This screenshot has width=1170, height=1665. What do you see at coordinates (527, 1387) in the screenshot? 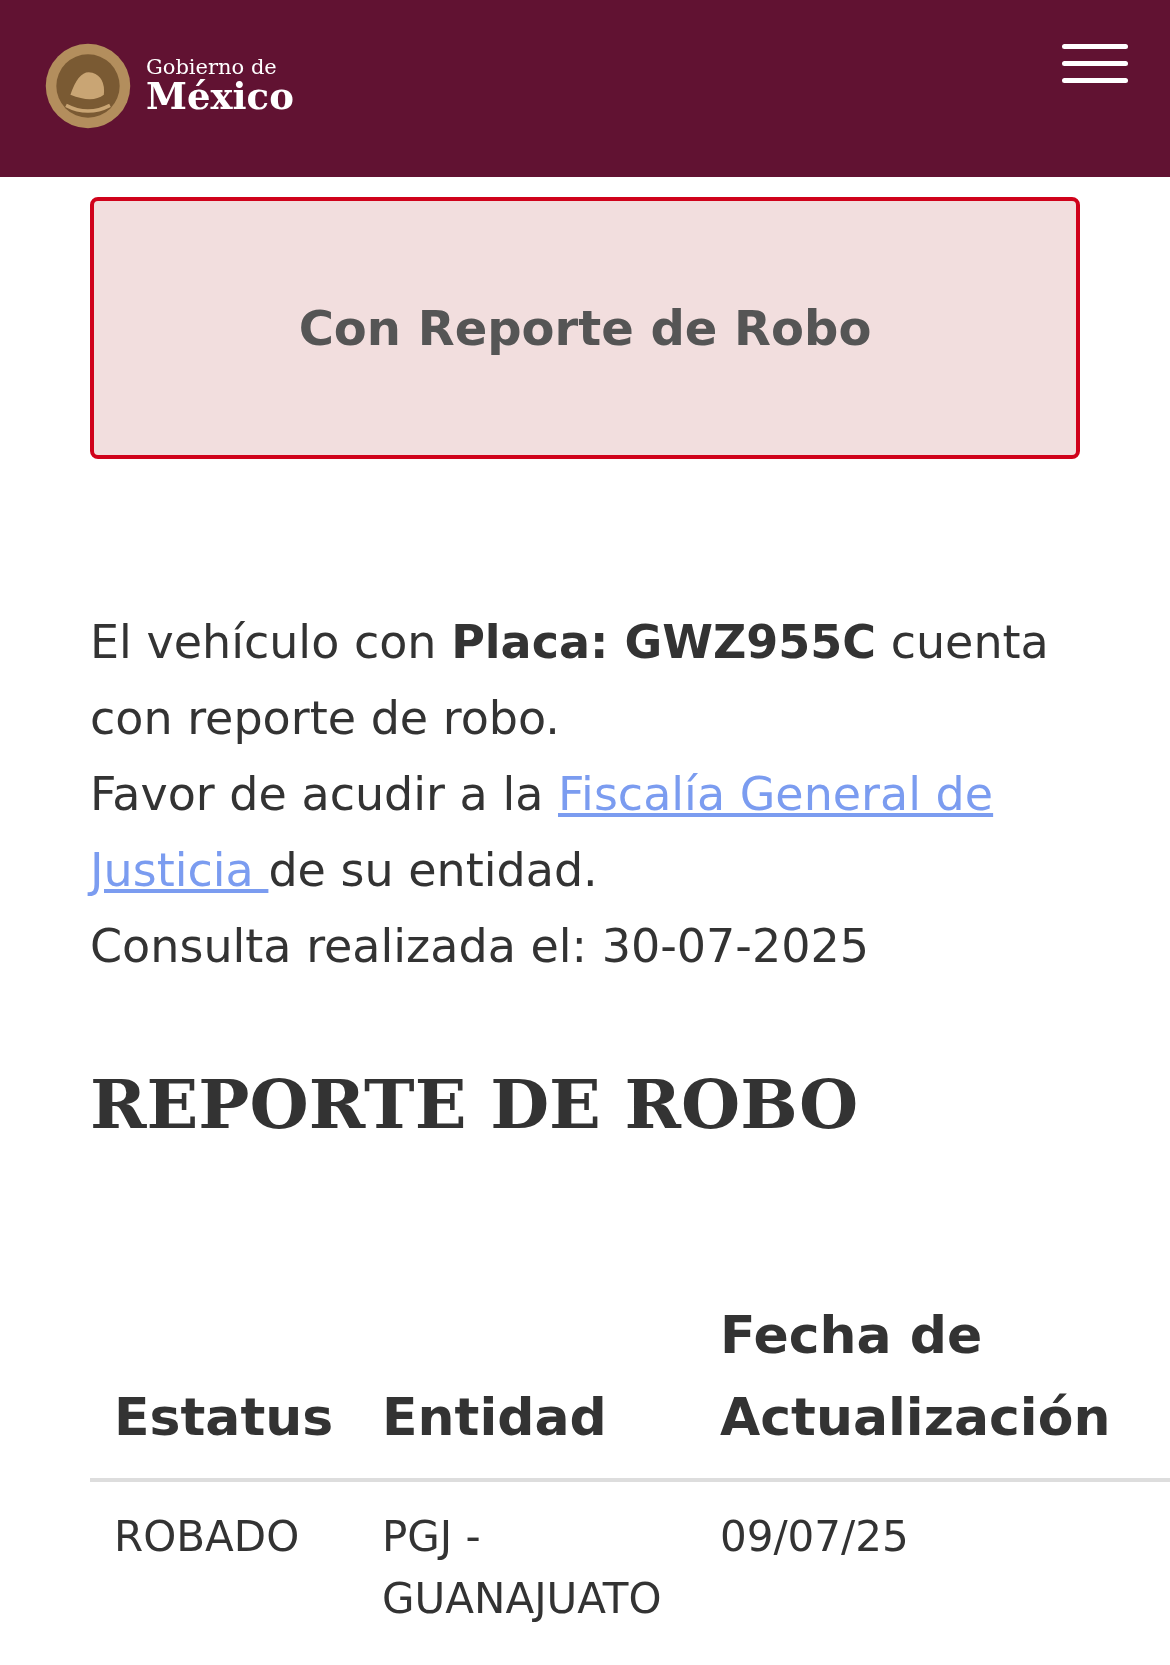
I see `column-header: Entidad` at bounding box center [527, 1387].